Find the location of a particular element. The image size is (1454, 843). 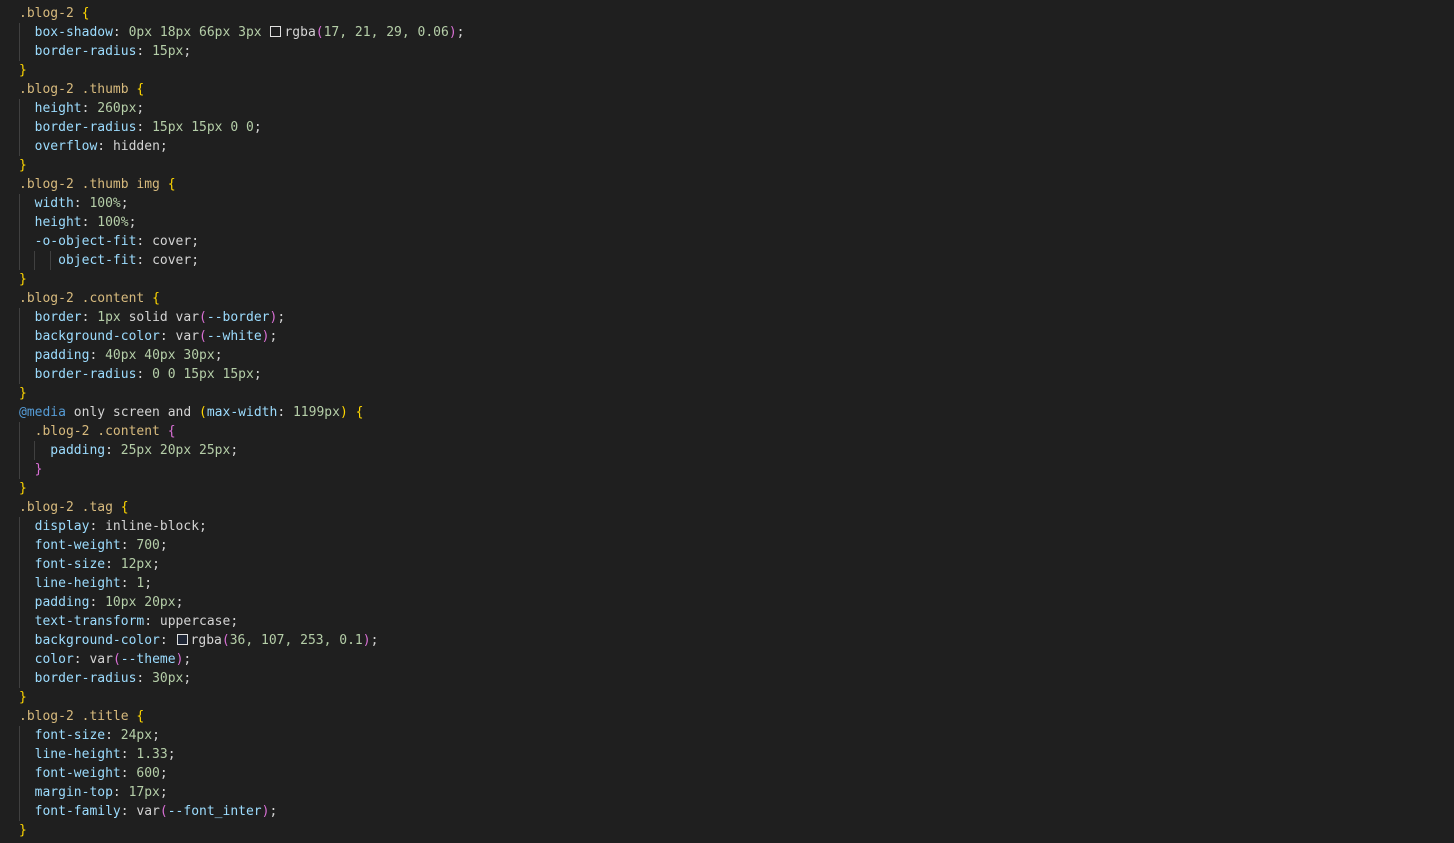

code-line: font-size: 24px; is located at coordinates (727, 735).